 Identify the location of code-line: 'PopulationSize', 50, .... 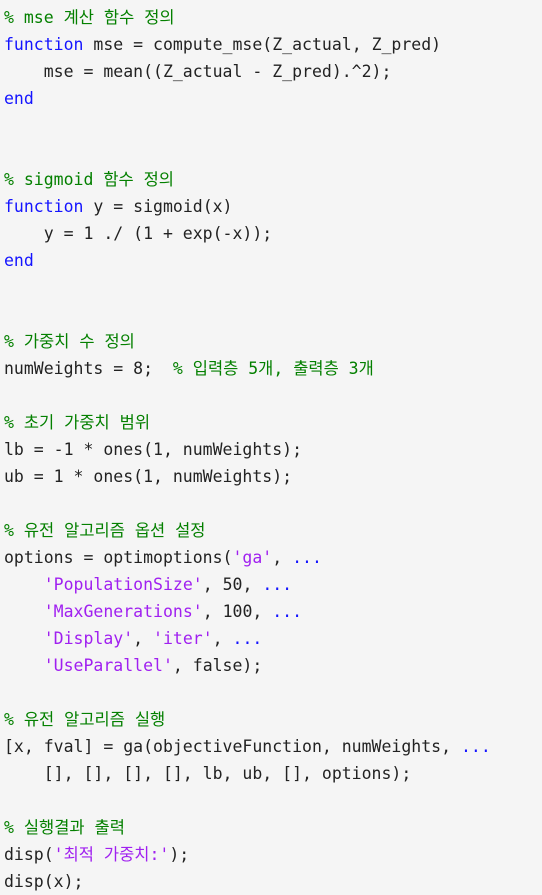
(273, 584).